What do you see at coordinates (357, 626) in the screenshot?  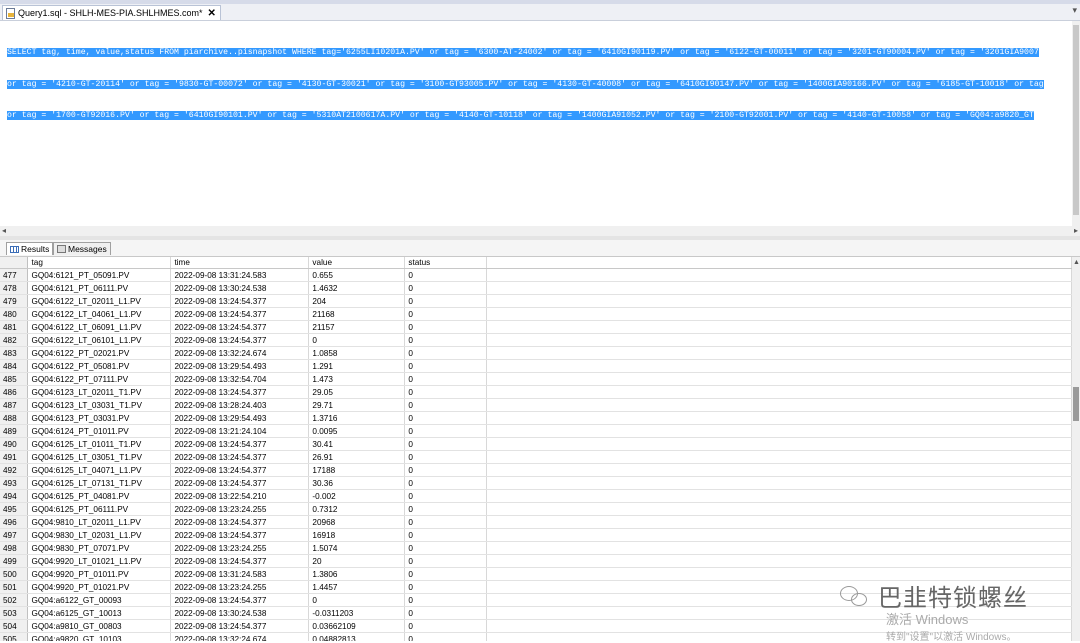 I see `value-cell: 0.03662109` at bounding box center [357, 626].